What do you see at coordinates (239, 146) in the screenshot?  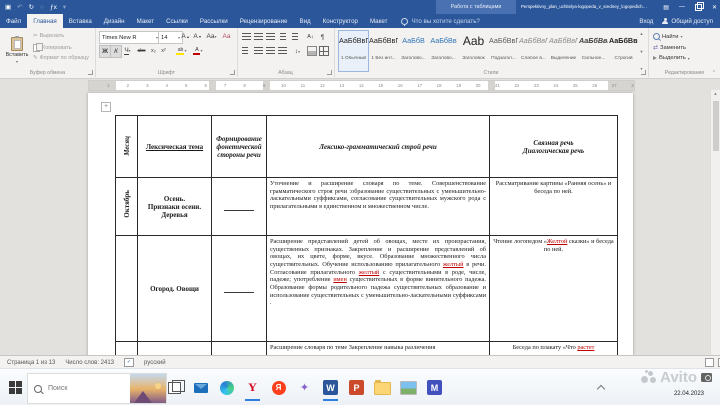 I see `header-phonetics: Формирование фонетической стороны речи` at bounding box center [239, 146].